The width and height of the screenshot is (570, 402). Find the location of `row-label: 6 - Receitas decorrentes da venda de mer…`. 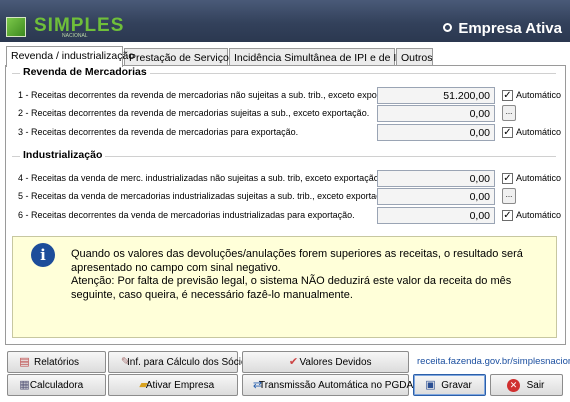

row-label: 6 - Receitas decorrentes da venda de mer… is located at coordinates (186, 215).